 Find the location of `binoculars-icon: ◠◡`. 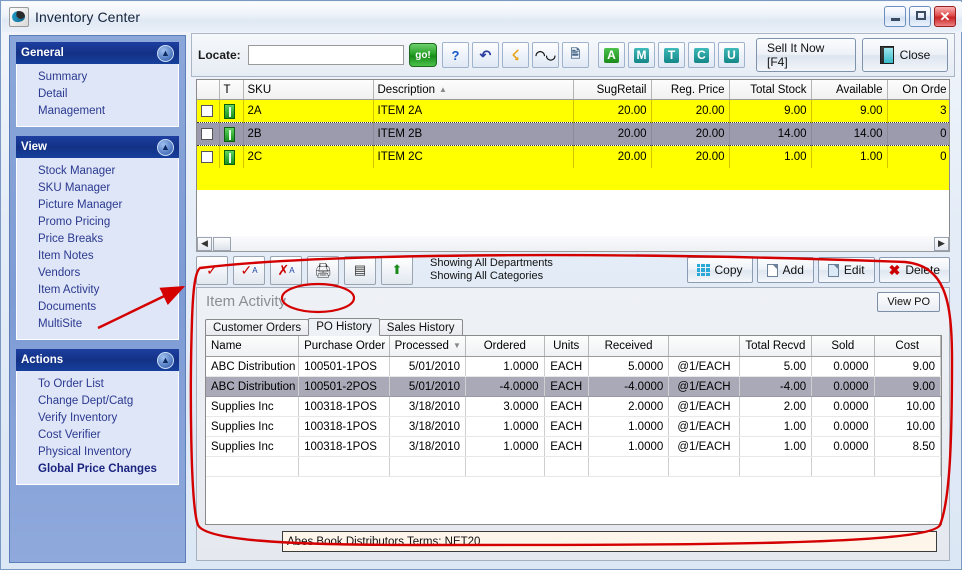

binoculars-icon: ◠◡ is located at coordinates (545, 55).